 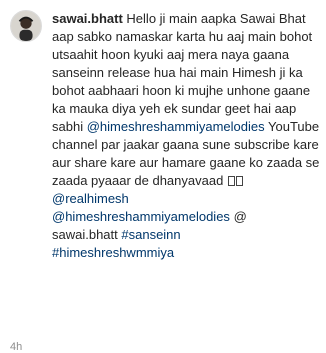 I want to click on comment-text: sawai.bhatt, so click(x=87, y=234).